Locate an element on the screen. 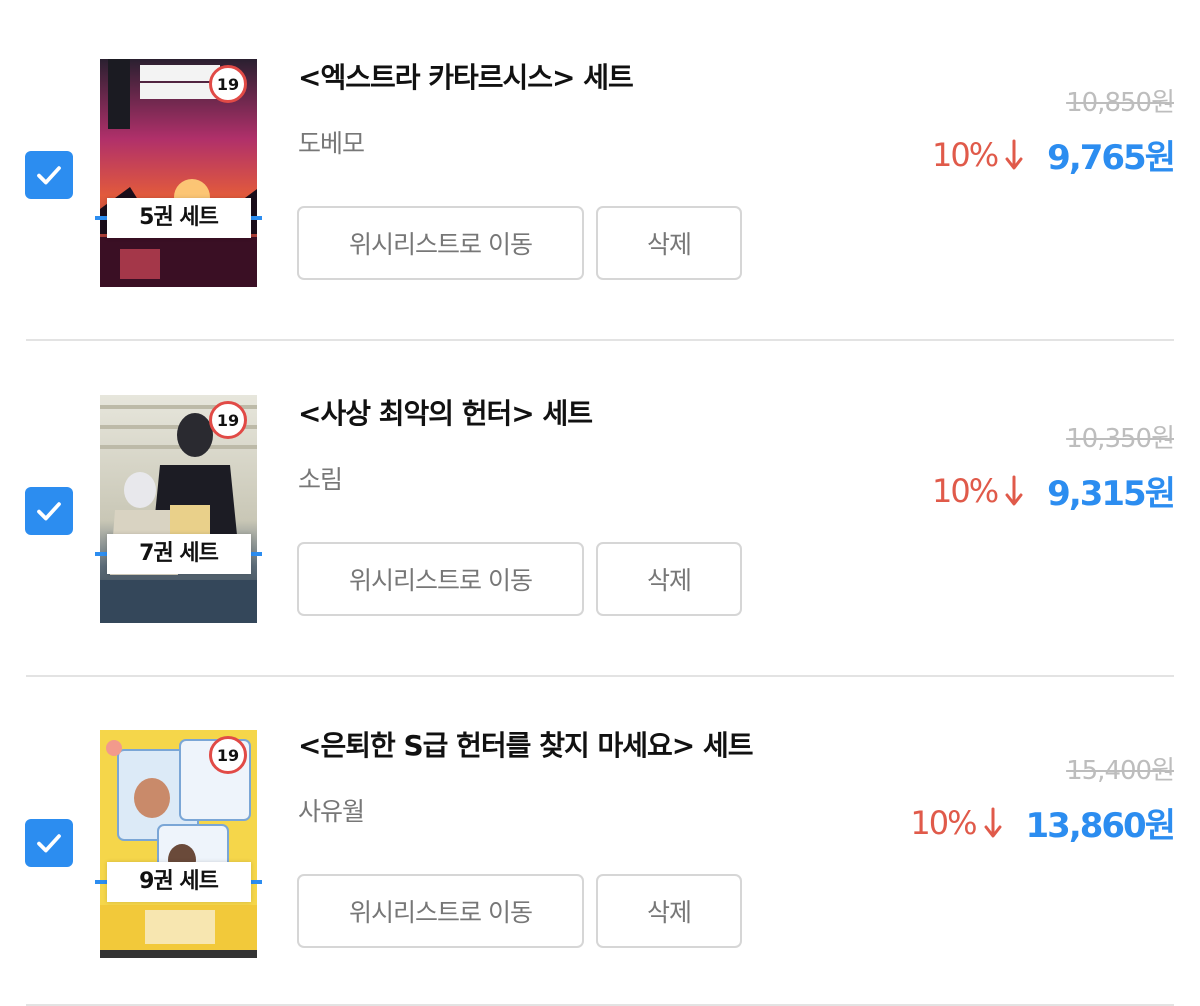 Image resolution: width=1200 pixels, height=1006 pixels. item-author: 사유월 is located at coordinates (331, 810).